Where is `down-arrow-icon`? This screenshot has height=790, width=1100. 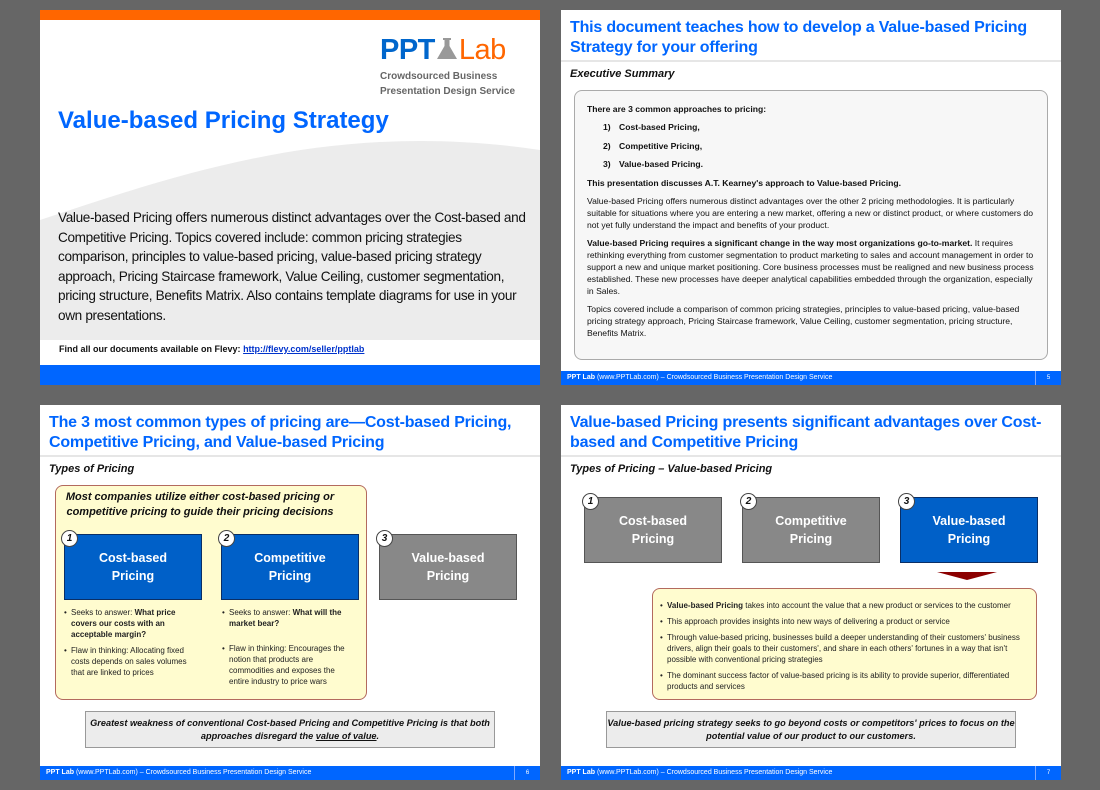
down-arrow-icon is located at coordinates (967, 576).